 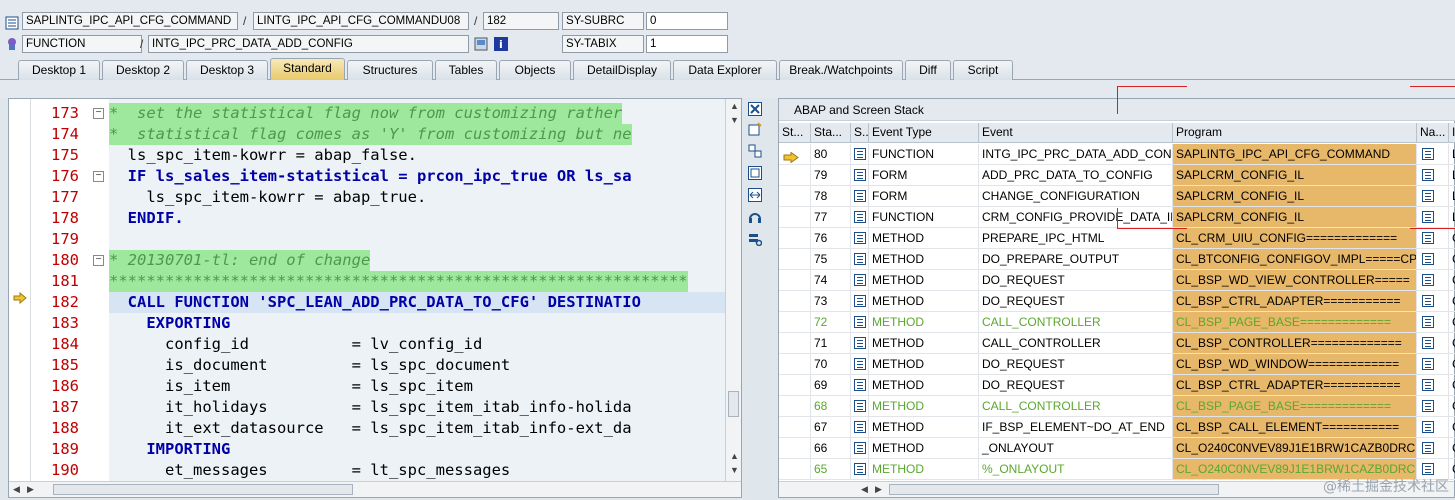 I want to click on tab-desktop-1: Desktop 1, so click(x=59, y=70).